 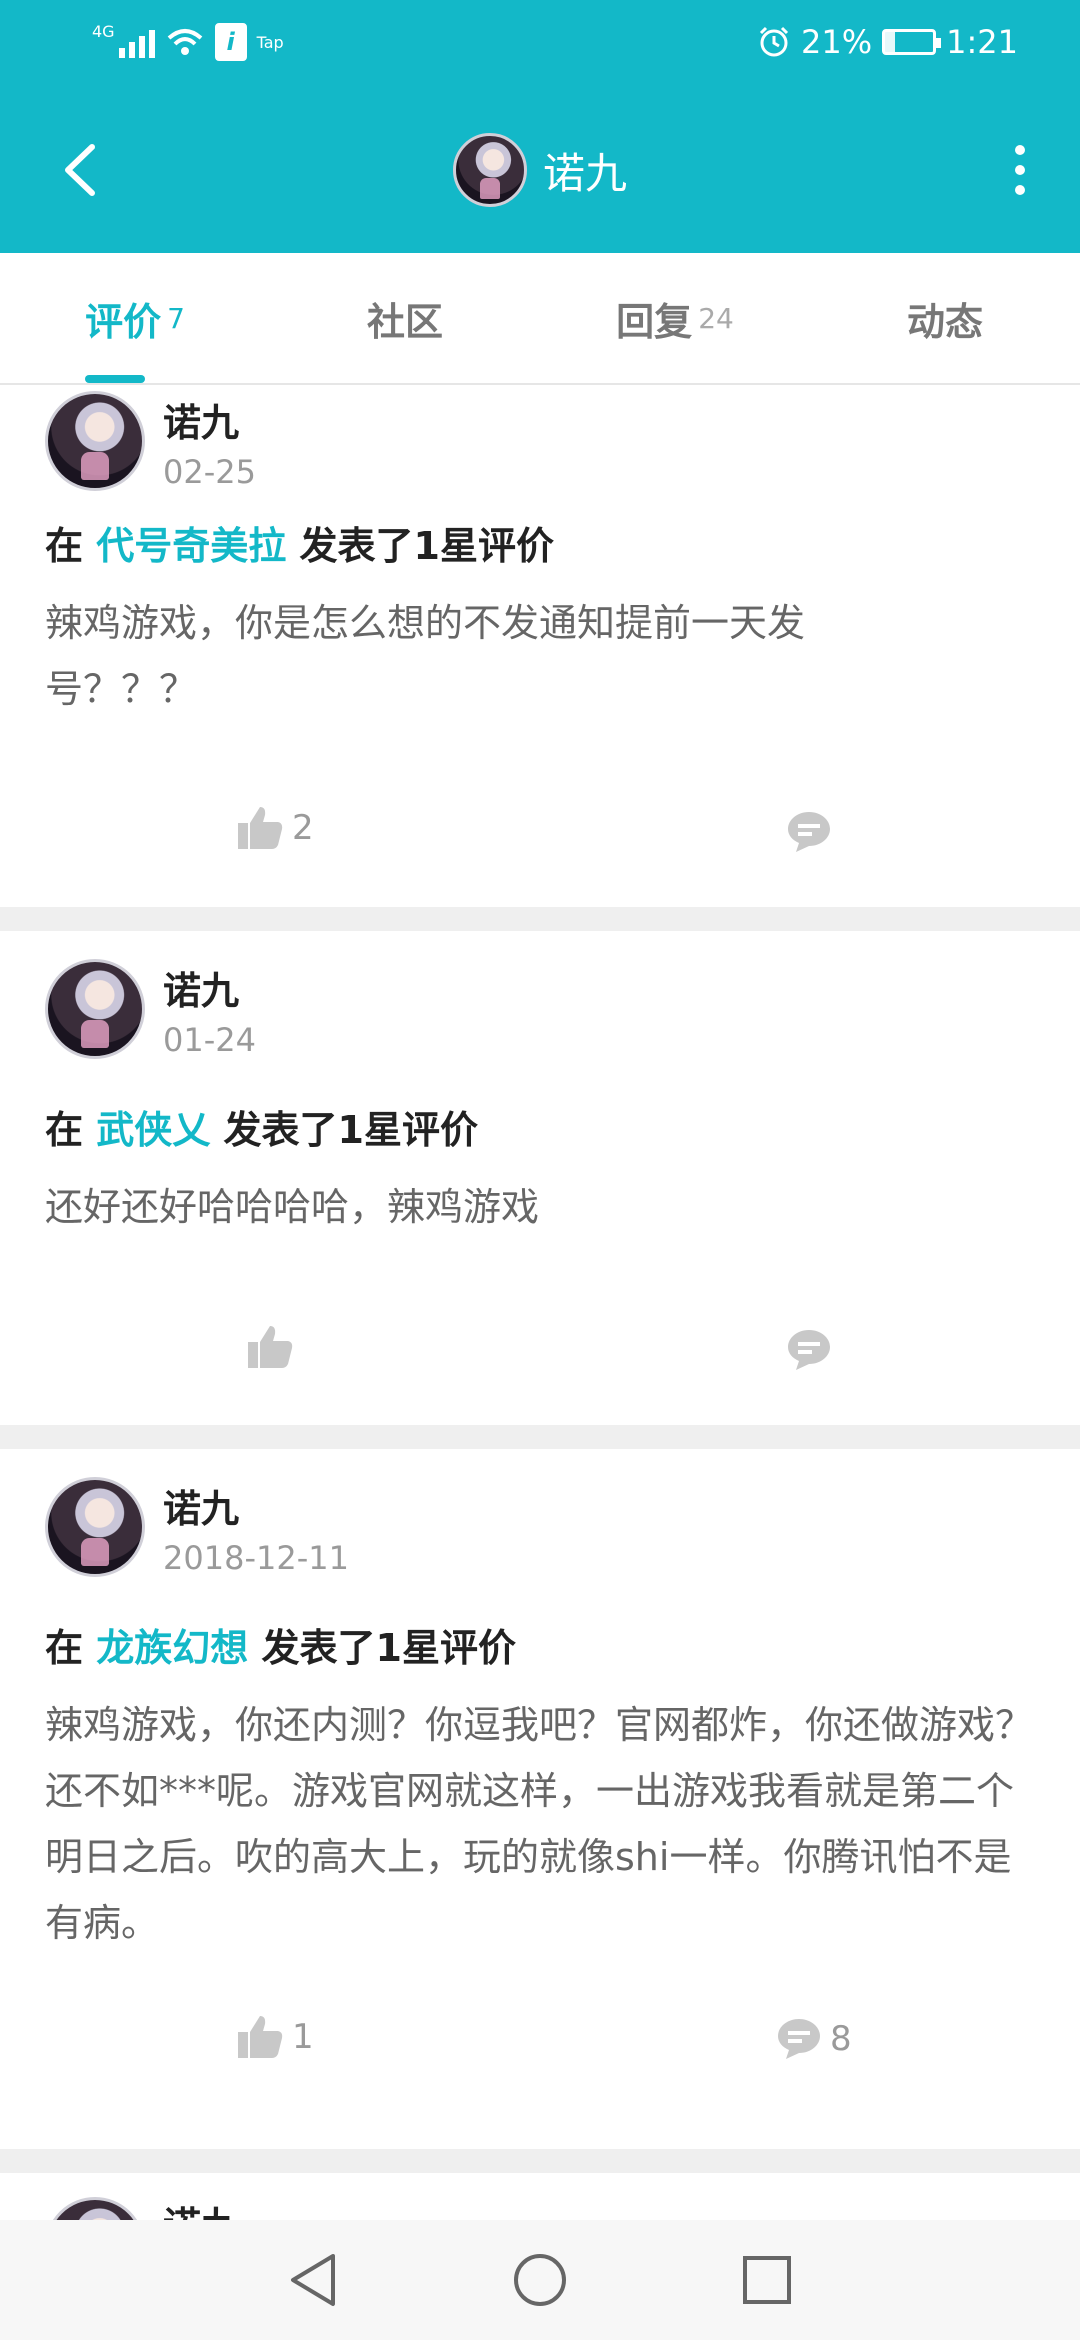 What do you see at coordinates (841, 2039) in the screenshot?
I see `comment-count: 8` at bounding box center [841, 2039].